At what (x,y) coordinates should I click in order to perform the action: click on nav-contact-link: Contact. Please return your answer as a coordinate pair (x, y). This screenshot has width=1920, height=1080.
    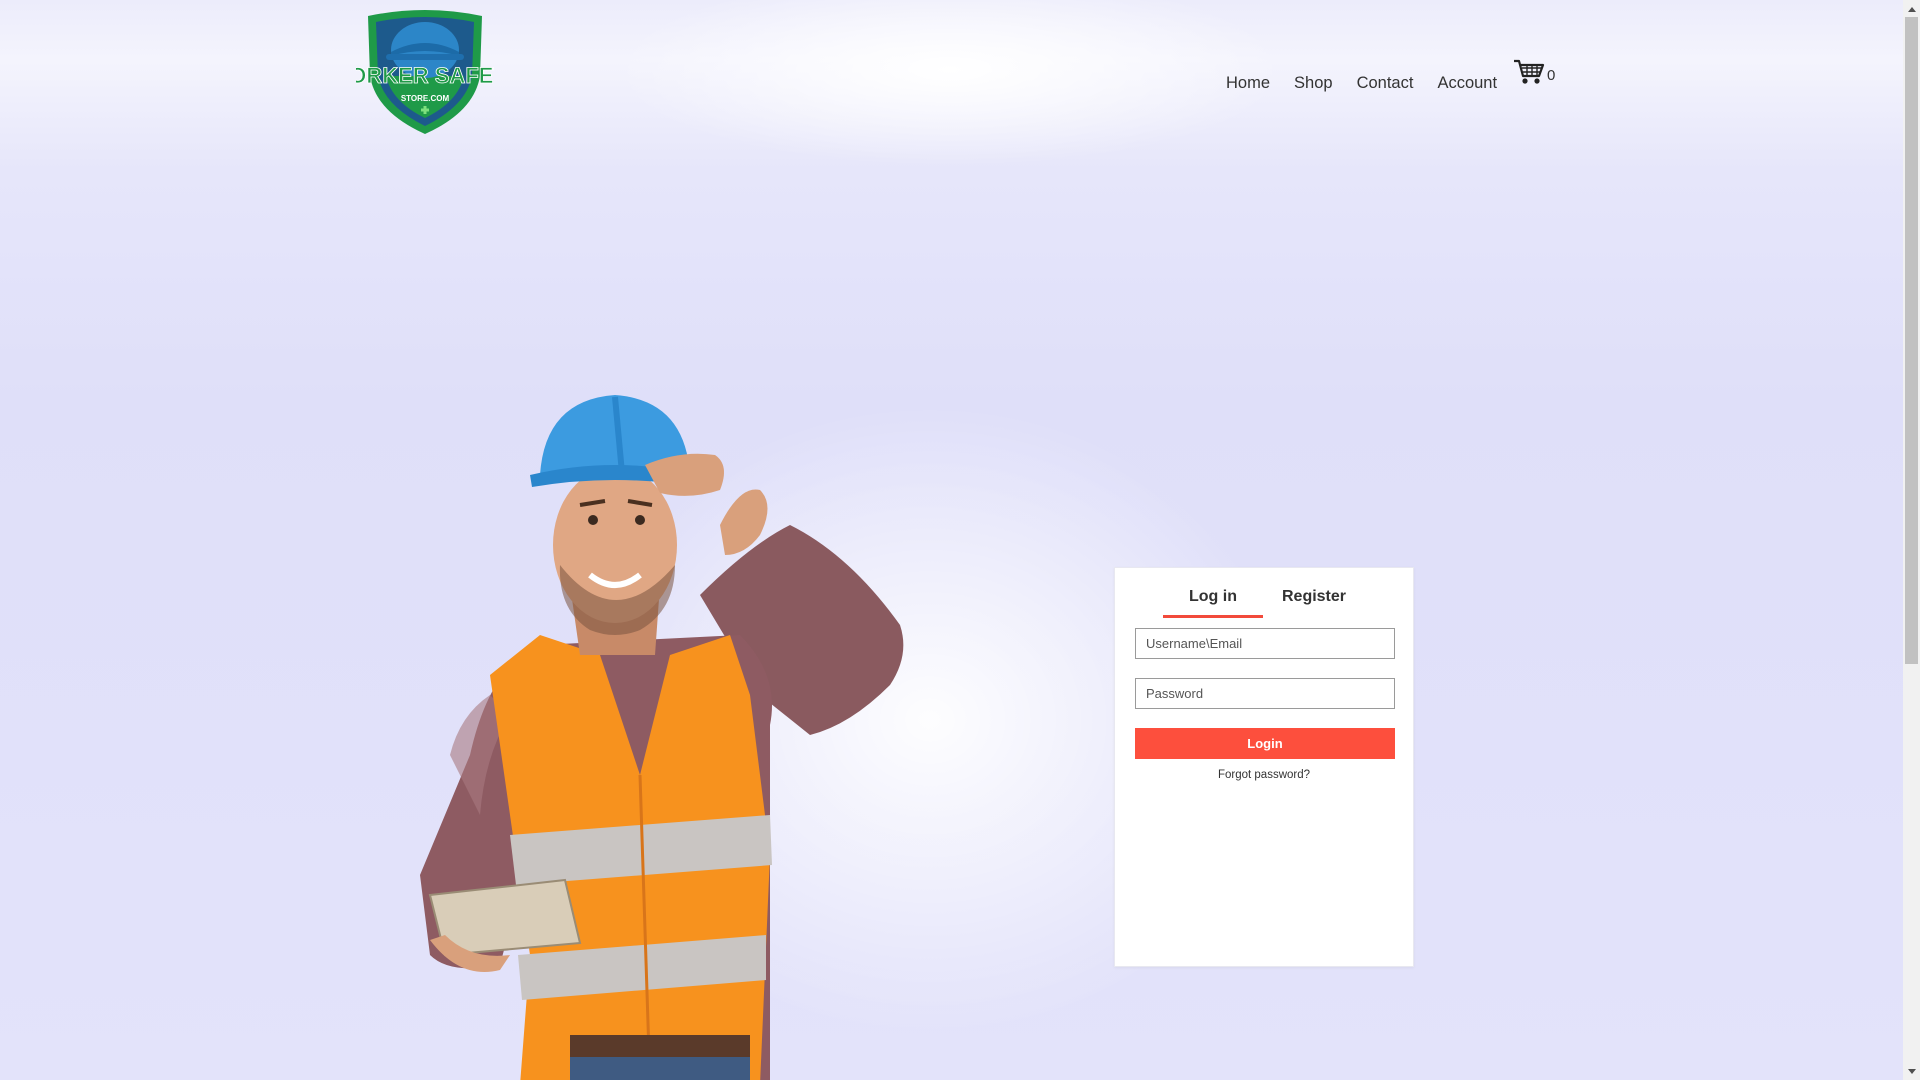
    Looking at the image, I should click on (1385, 83).